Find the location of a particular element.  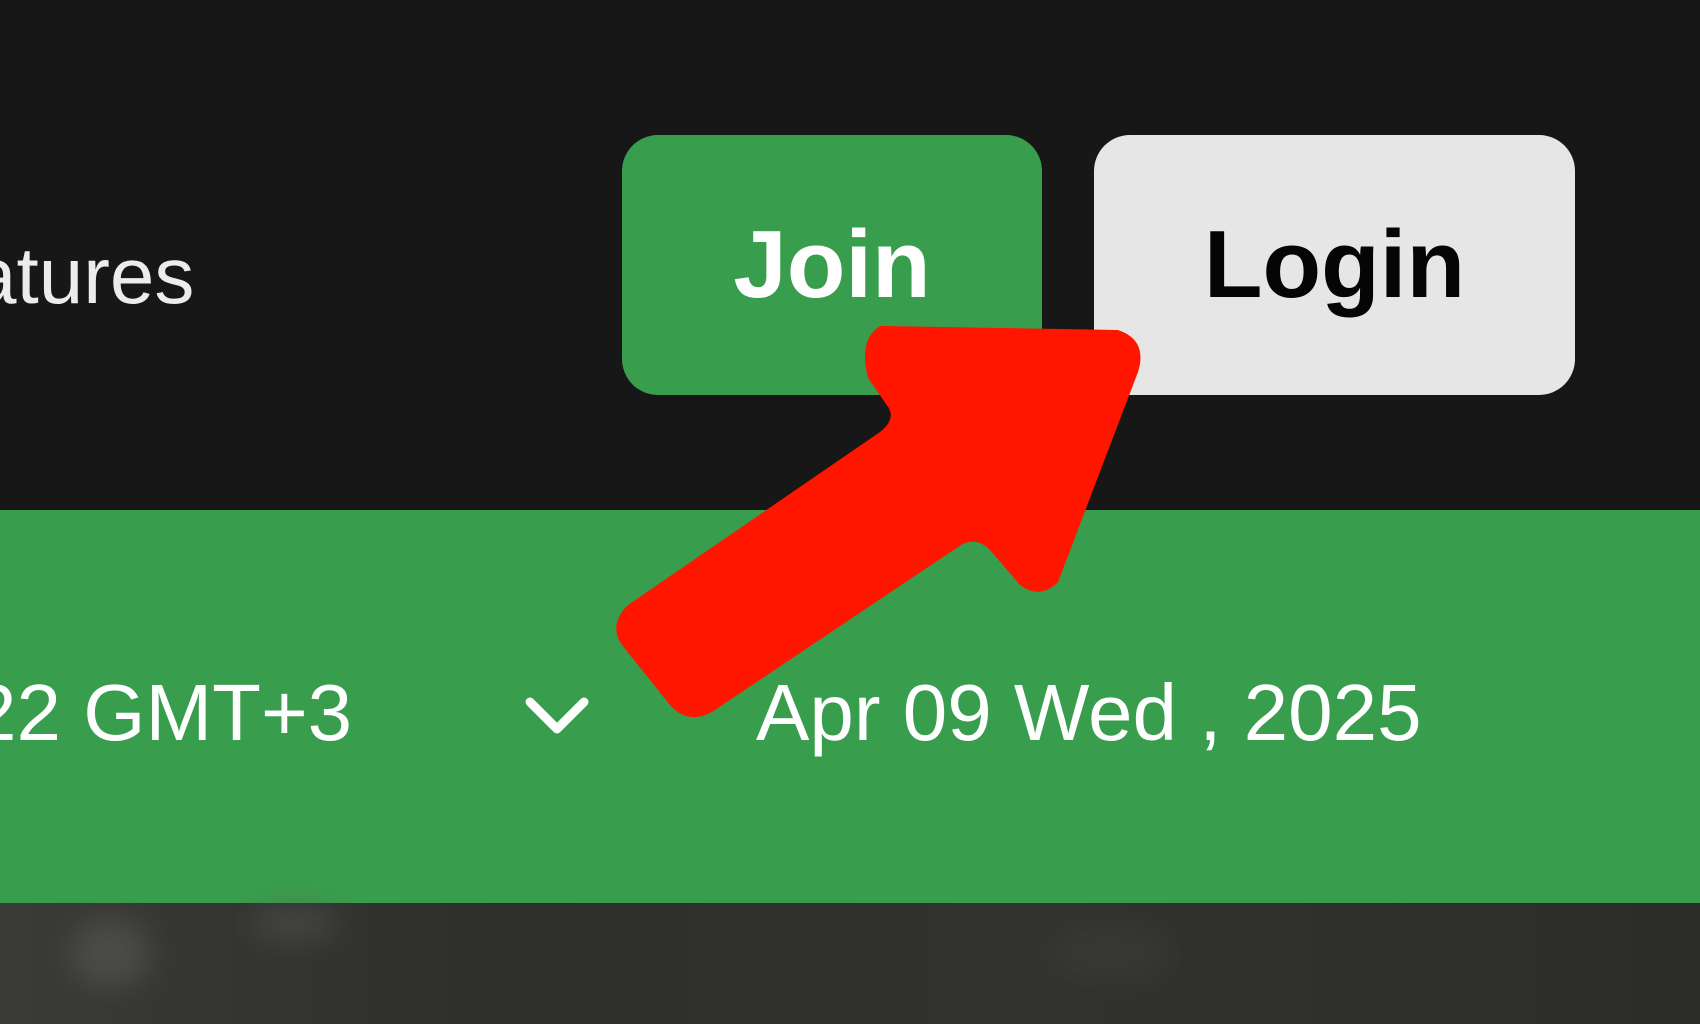

login-button-label: Login is located at coordinates (1334, 264).